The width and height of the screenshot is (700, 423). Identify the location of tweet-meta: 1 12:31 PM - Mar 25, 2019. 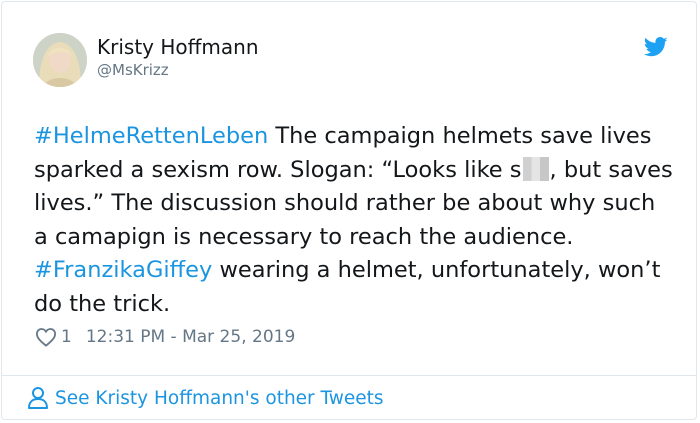
(165, 337).